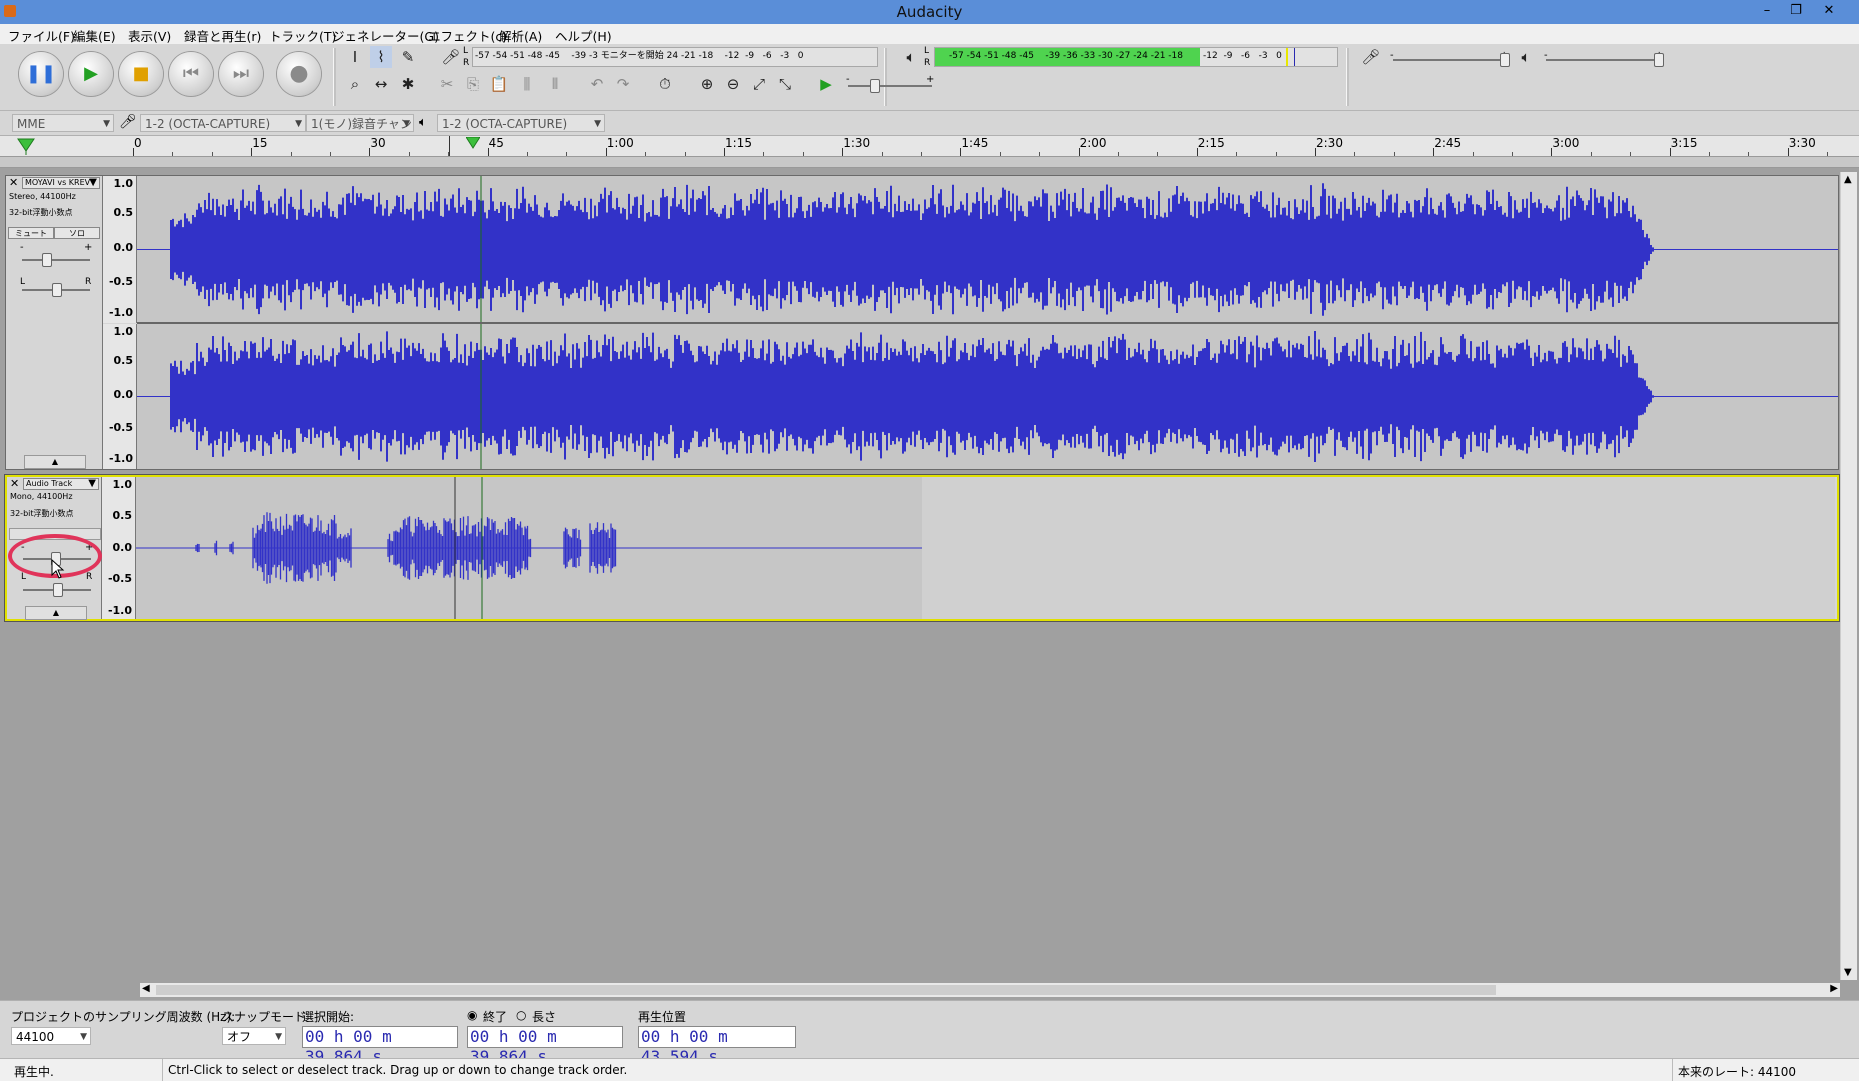  What do you see at coordinates (472, 1015) in the screenshot?
I see `end-radio: ◉` at bounding box center [472, 1015].